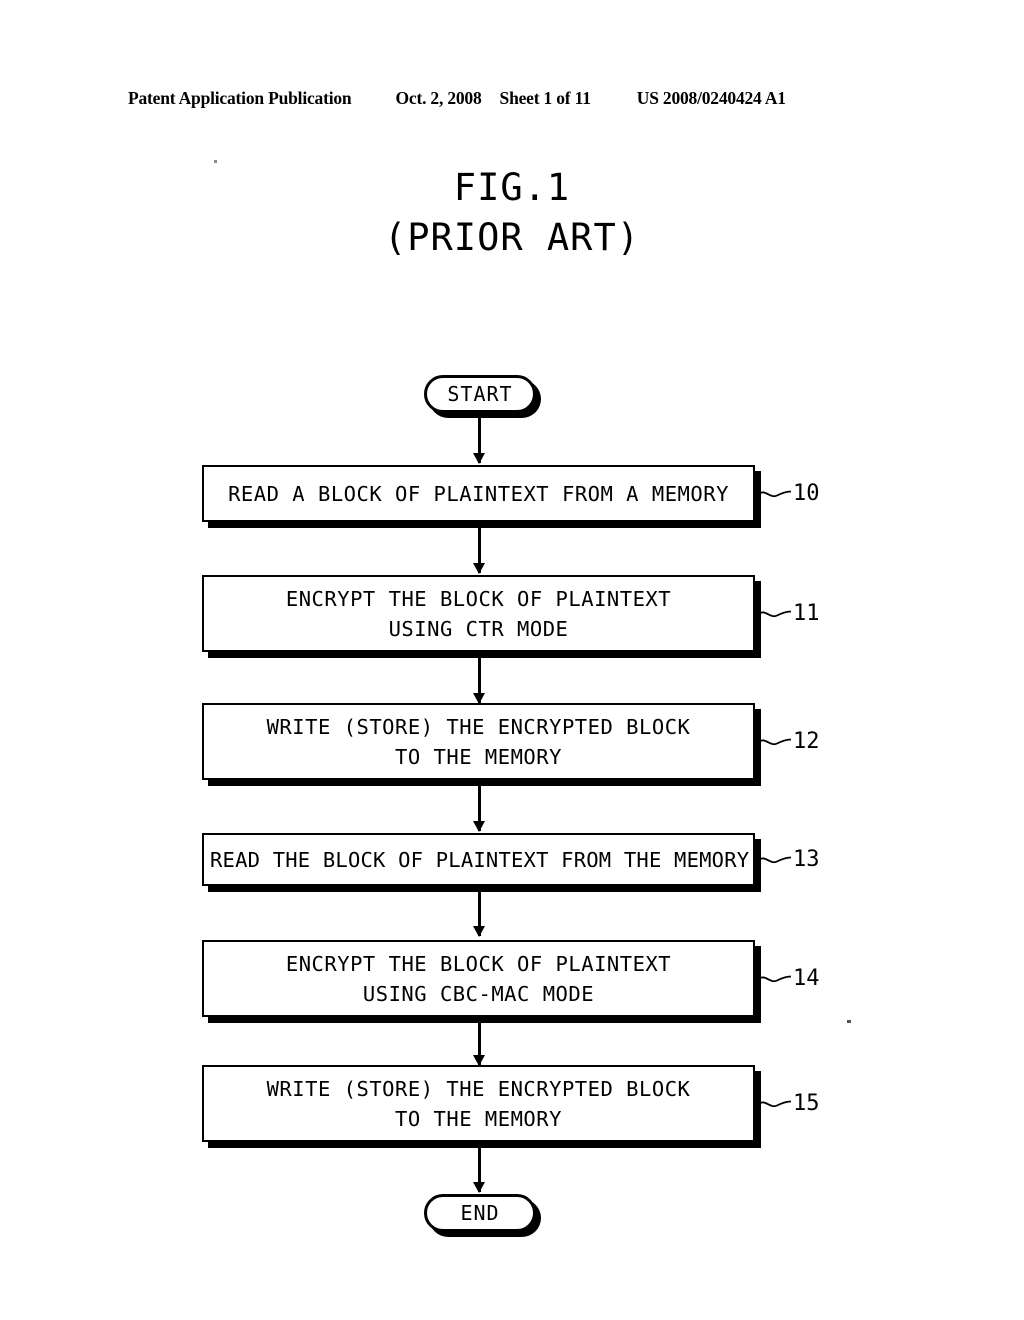  What do you see at coordinates (478, 756) in the screenshot?
I see `flow-step-12-line-2: TO THE MEMORY` at bounding box center [478, 756].